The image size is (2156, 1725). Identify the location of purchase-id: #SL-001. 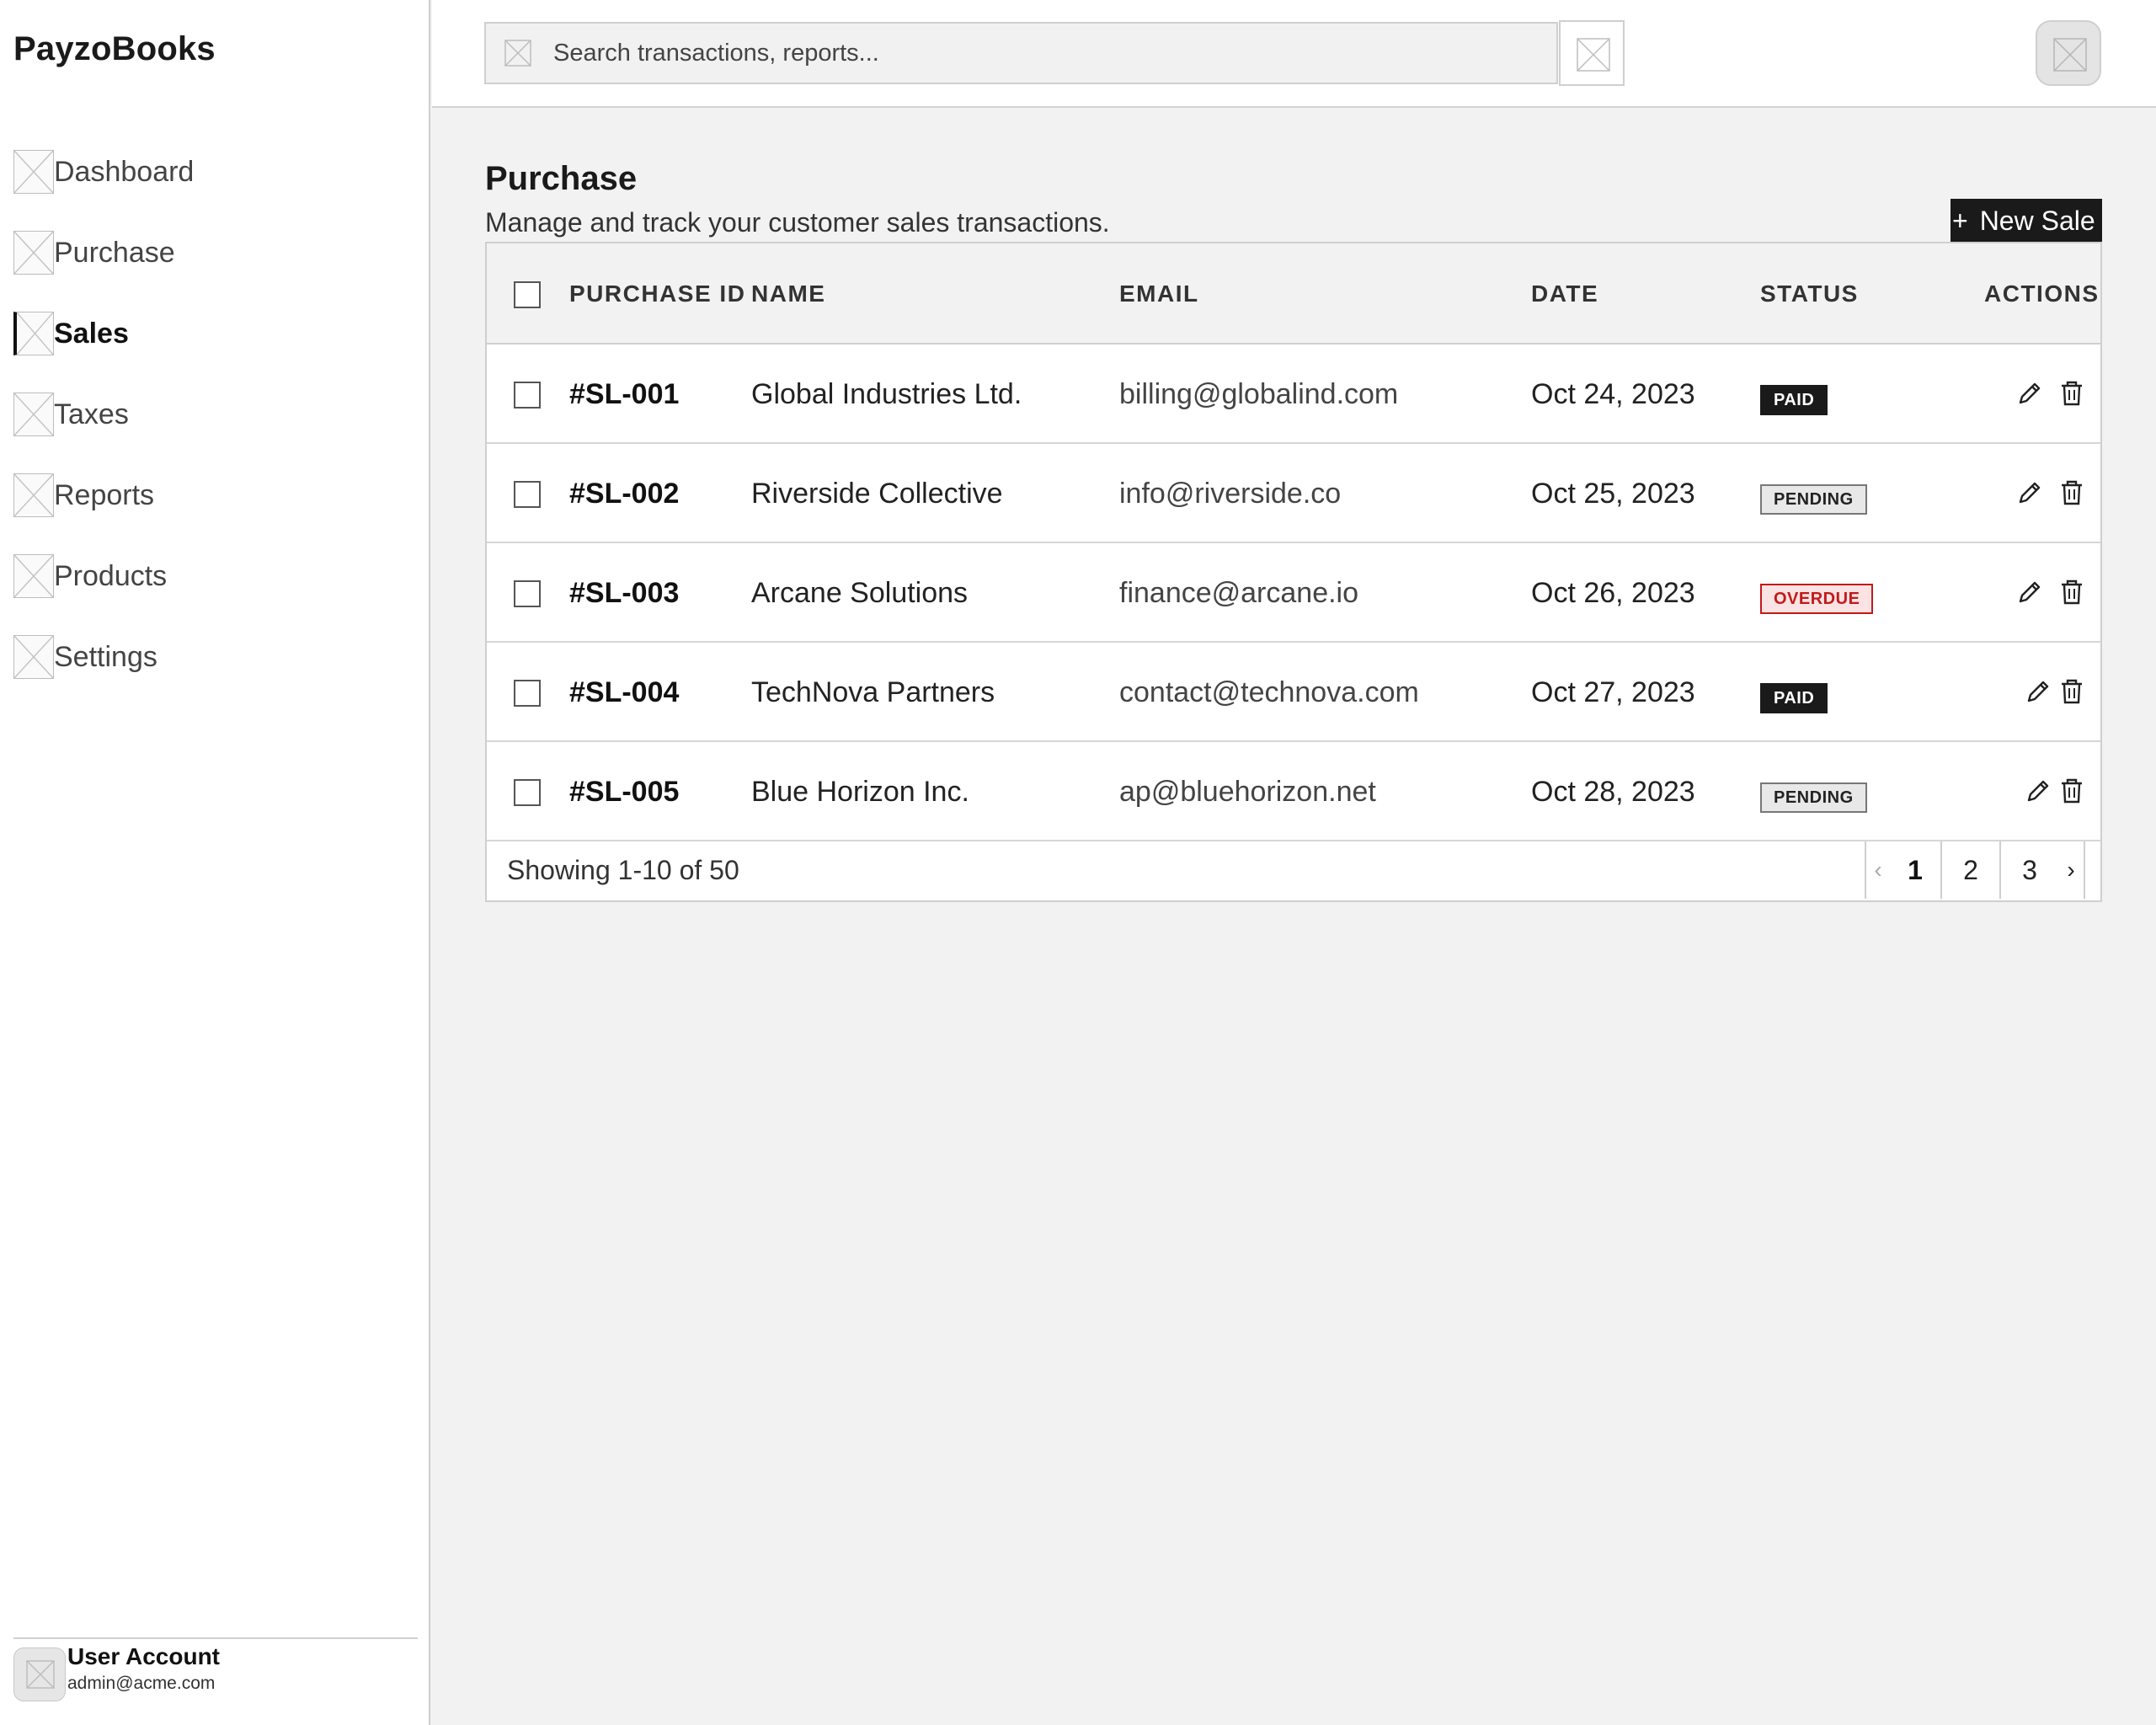
(624, 394).